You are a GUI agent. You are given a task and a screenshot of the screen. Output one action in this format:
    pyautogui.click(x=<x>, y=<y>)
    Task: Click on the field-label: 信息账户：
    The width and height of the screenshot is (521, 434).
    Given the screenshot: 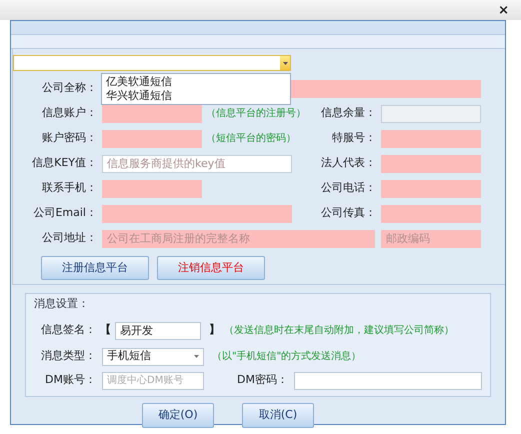 What is the action you would take?
    pyautogui.click(x=69, y=113)
    